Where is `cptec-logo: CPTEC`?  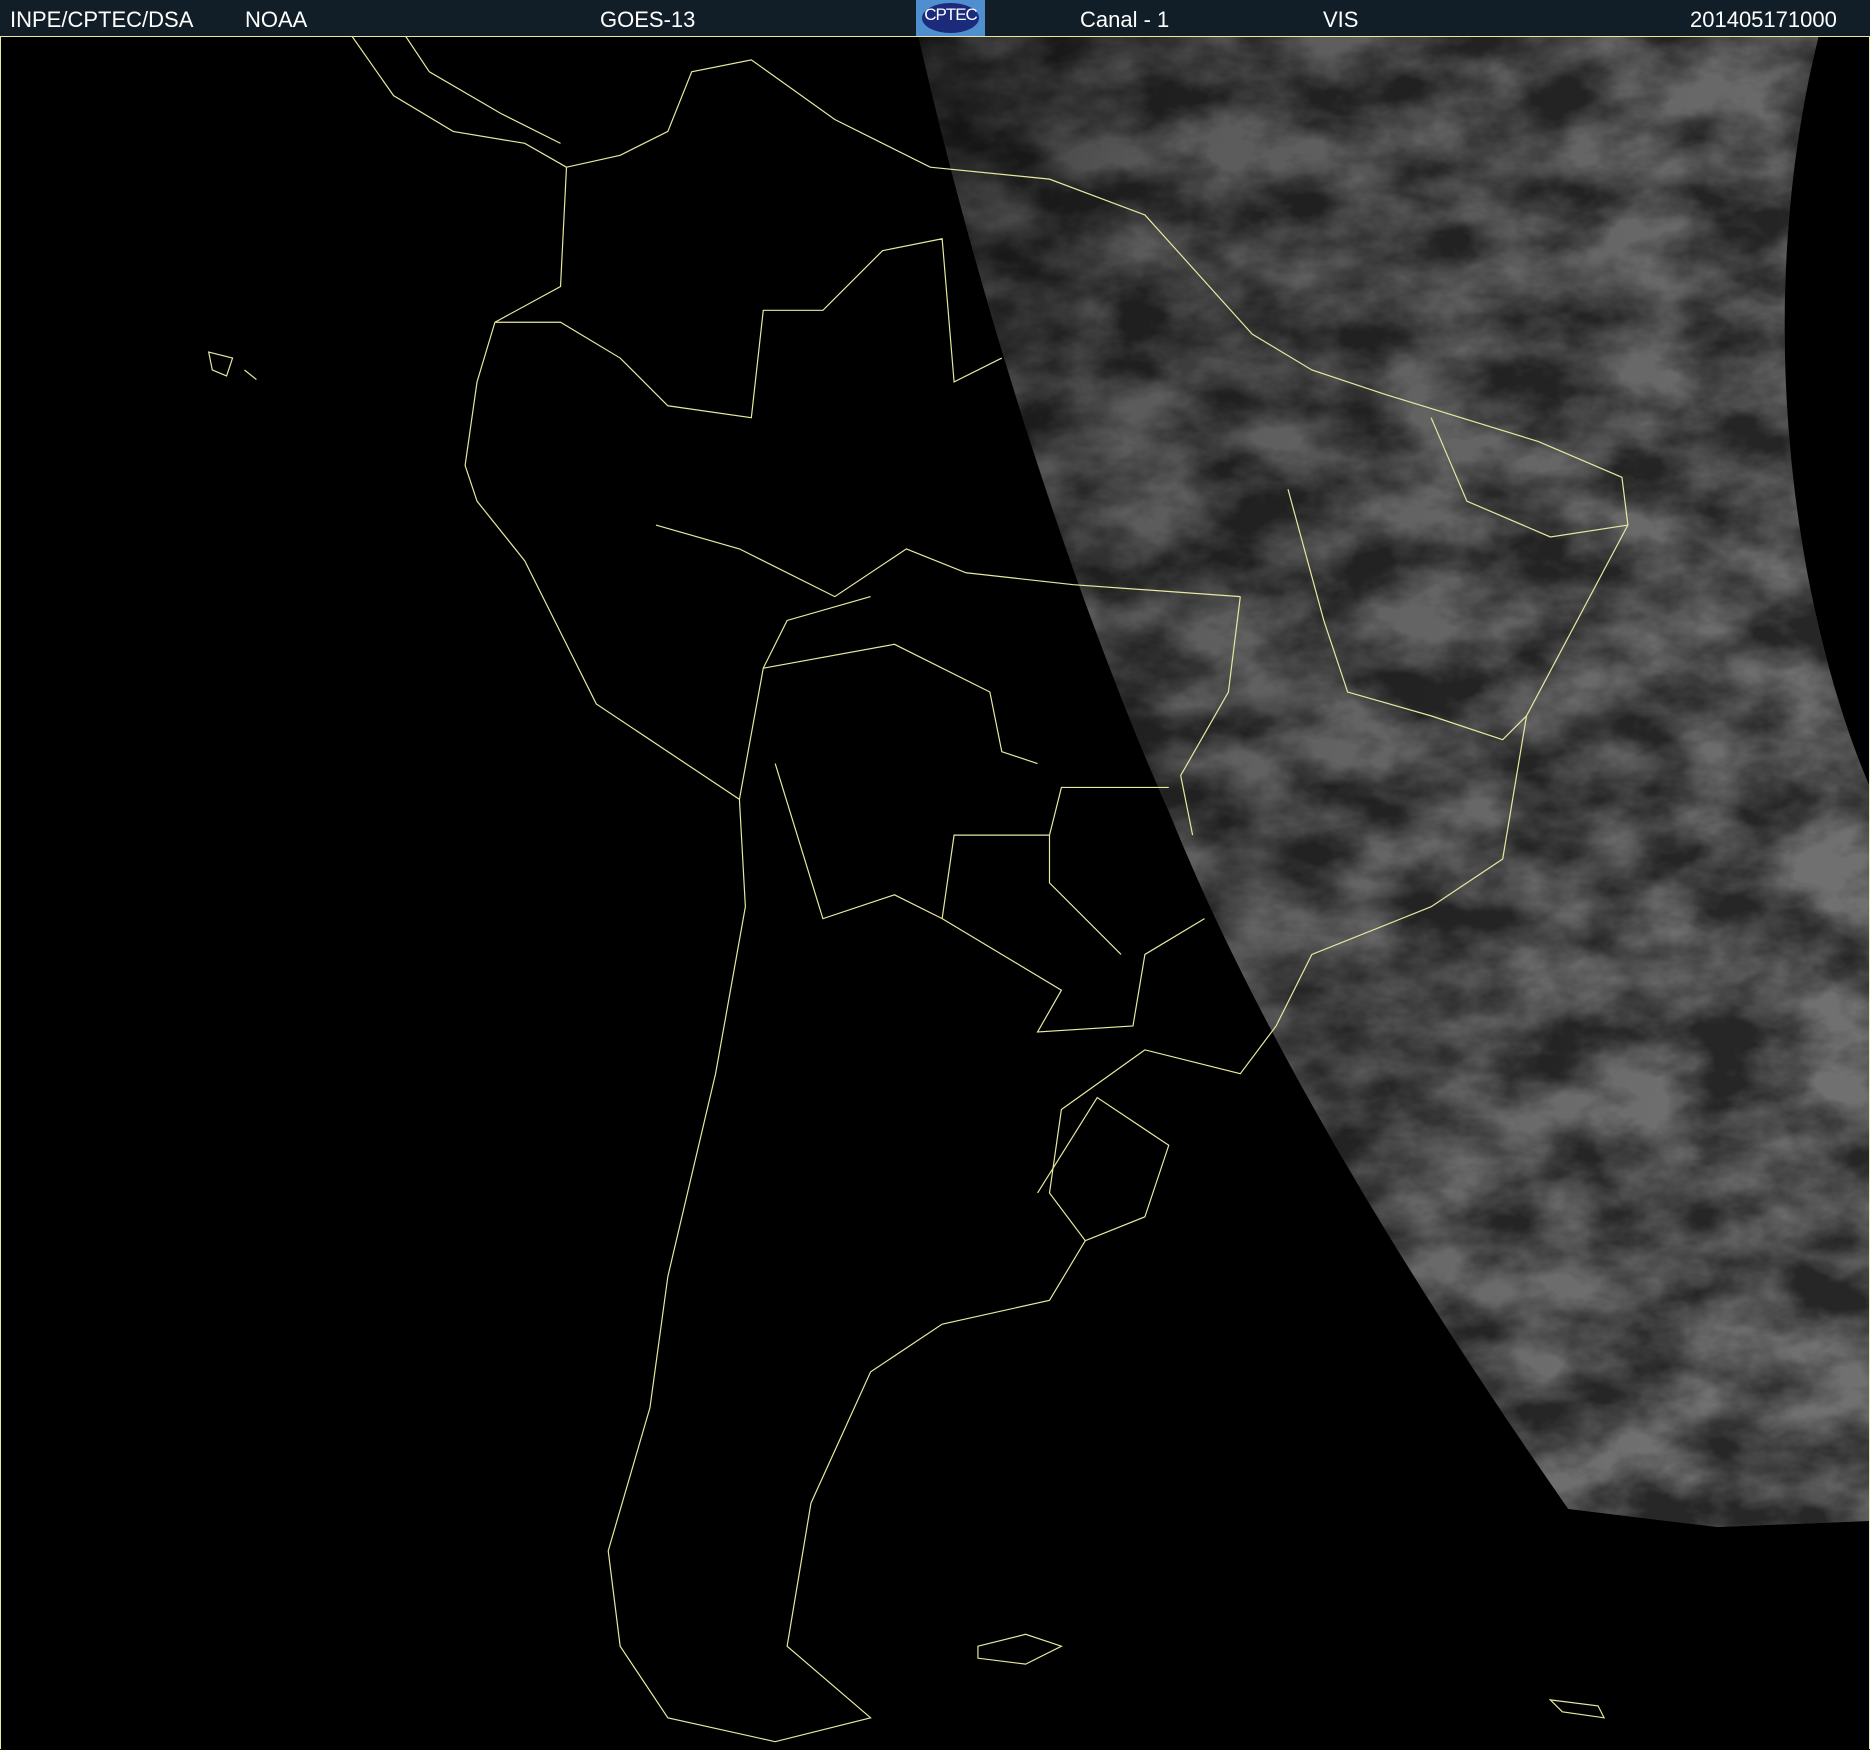
cptec-logo: CPTEC is located at coordinates (950, 18).